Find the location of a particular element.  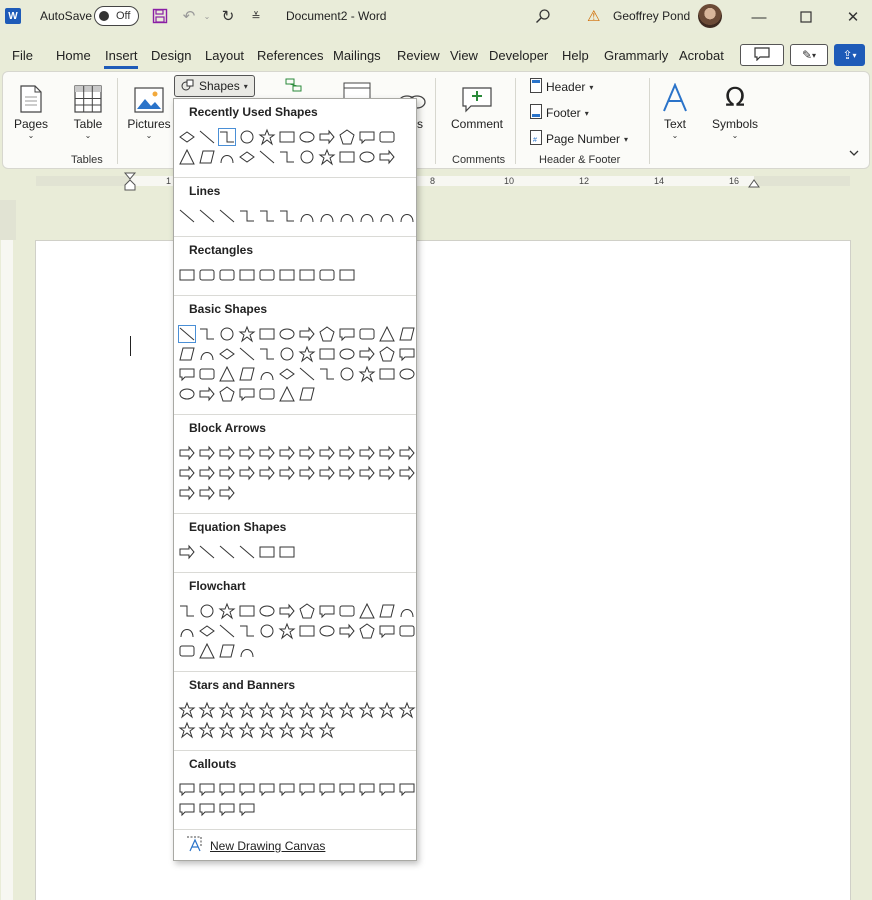

redo-icon: ↻ is located at coordinates (228, 16).